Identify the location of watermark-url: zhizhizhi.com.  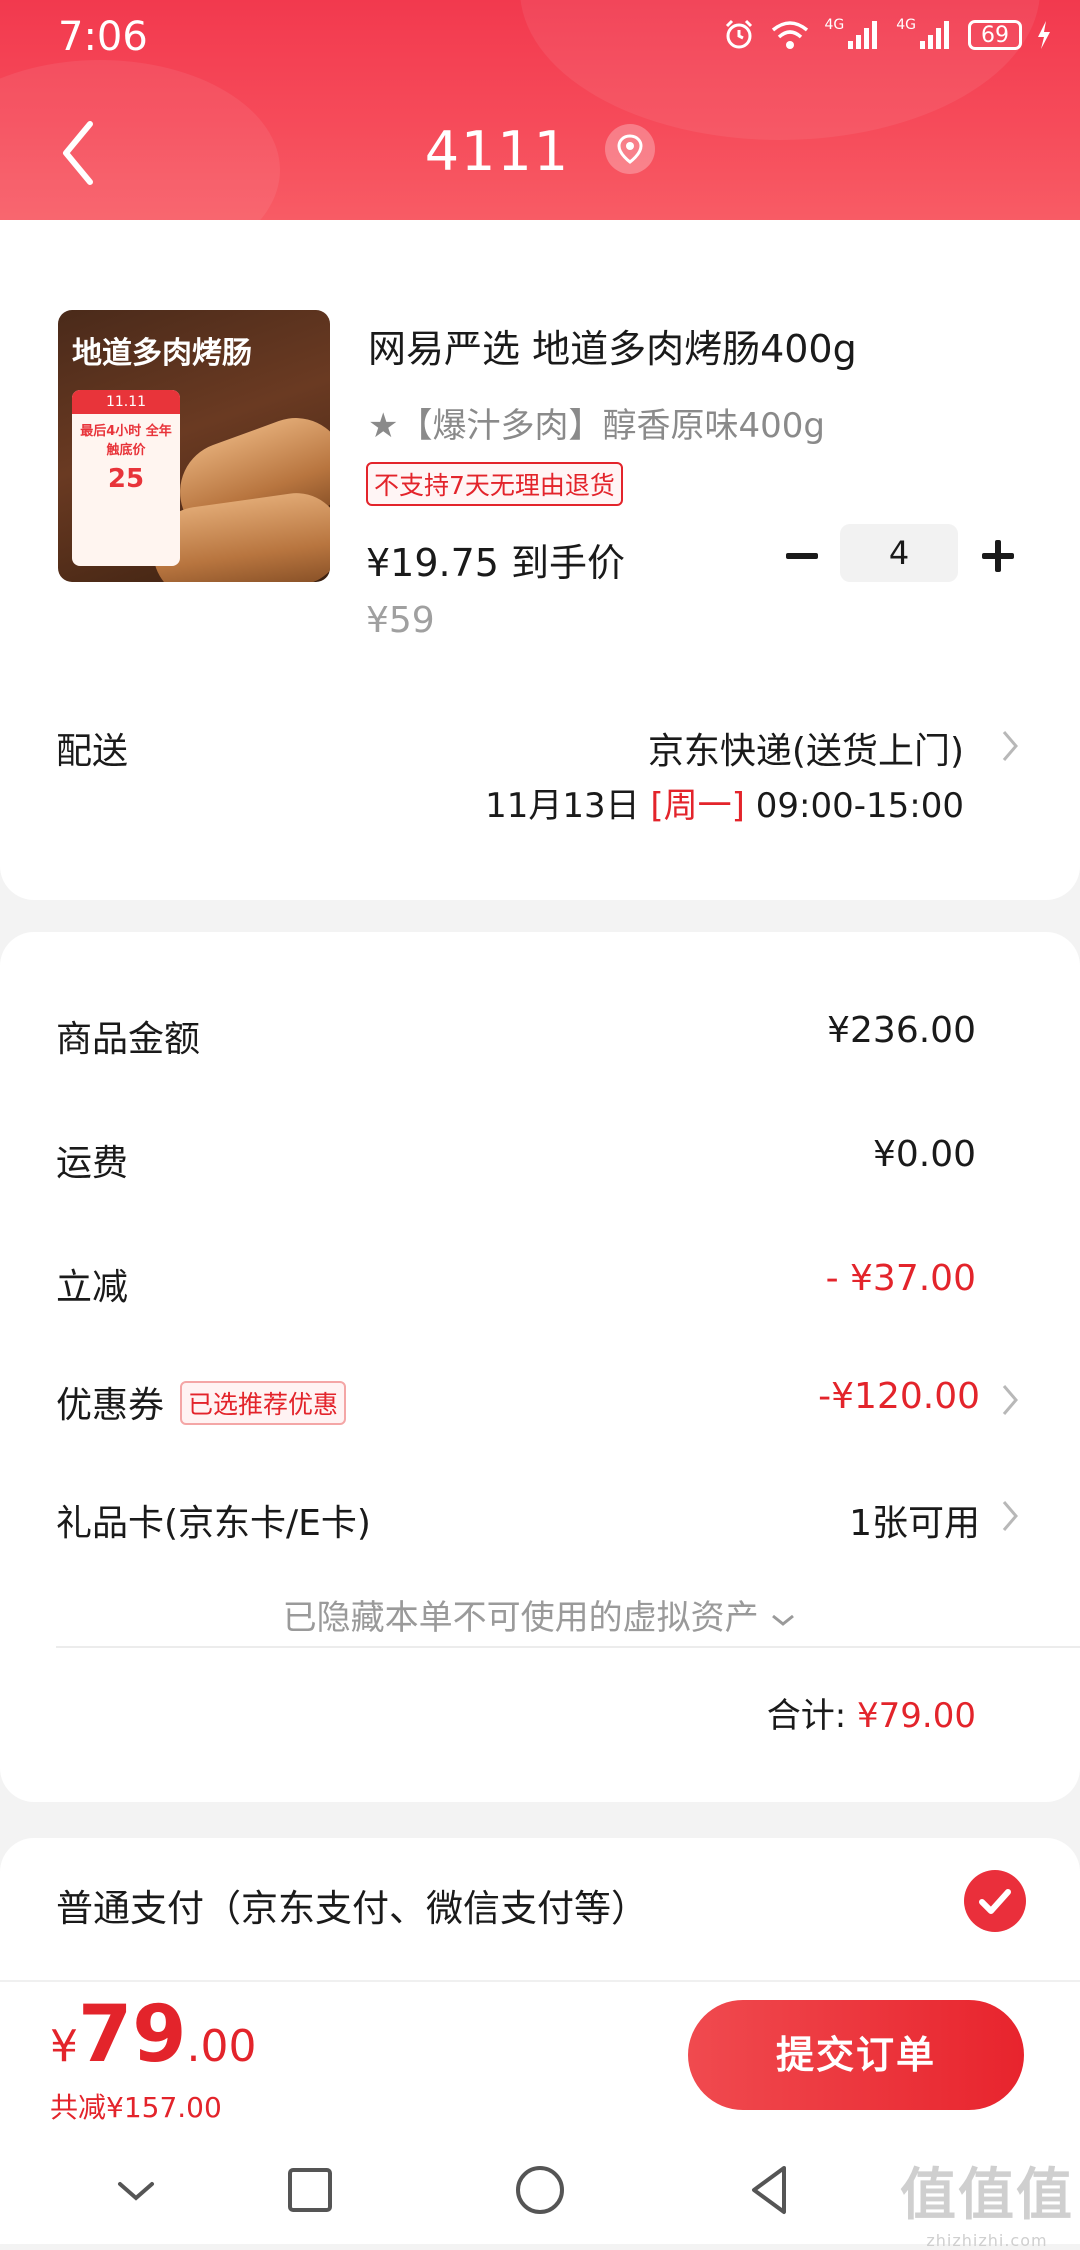
(987, 2240).